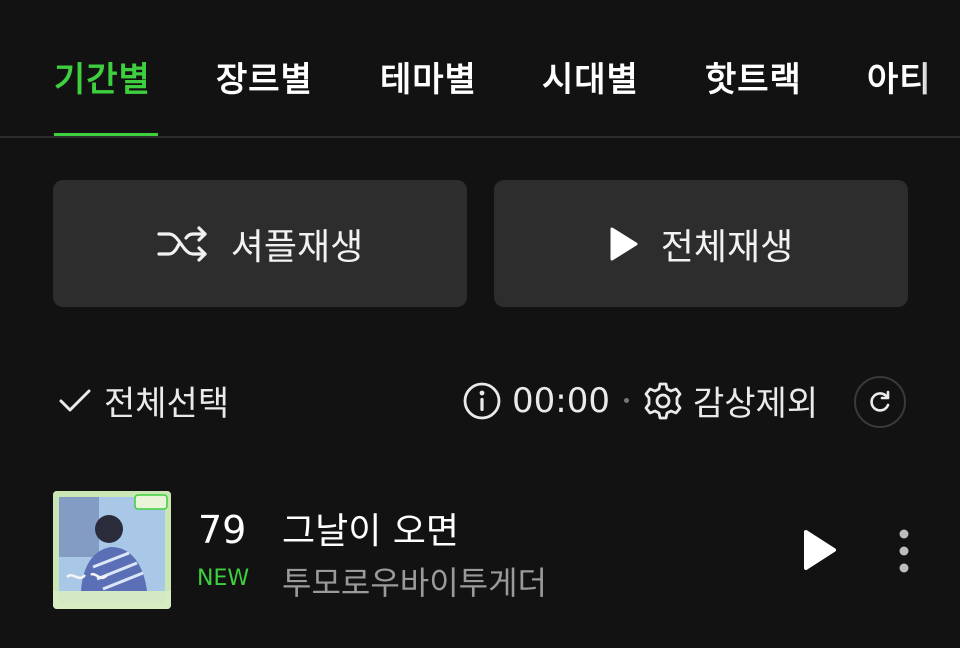 The height and width of the screenshot is (648, 960). What do you see at coordinates (167, 404) in the screenshot?
I see `select-all-label: 전체선택` at bounding box center [167, 404].